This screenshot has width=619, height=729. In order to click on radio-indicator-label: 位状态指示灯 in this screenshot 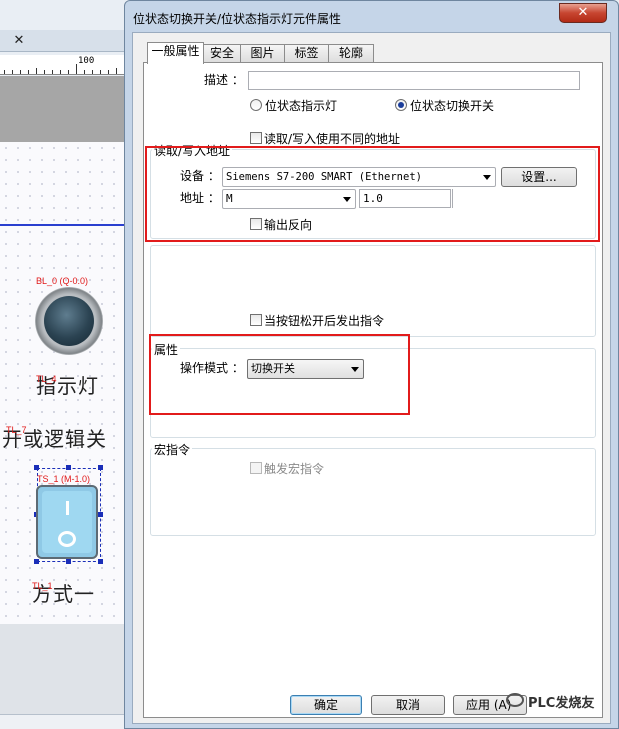, I will do `click(301, 106)`.